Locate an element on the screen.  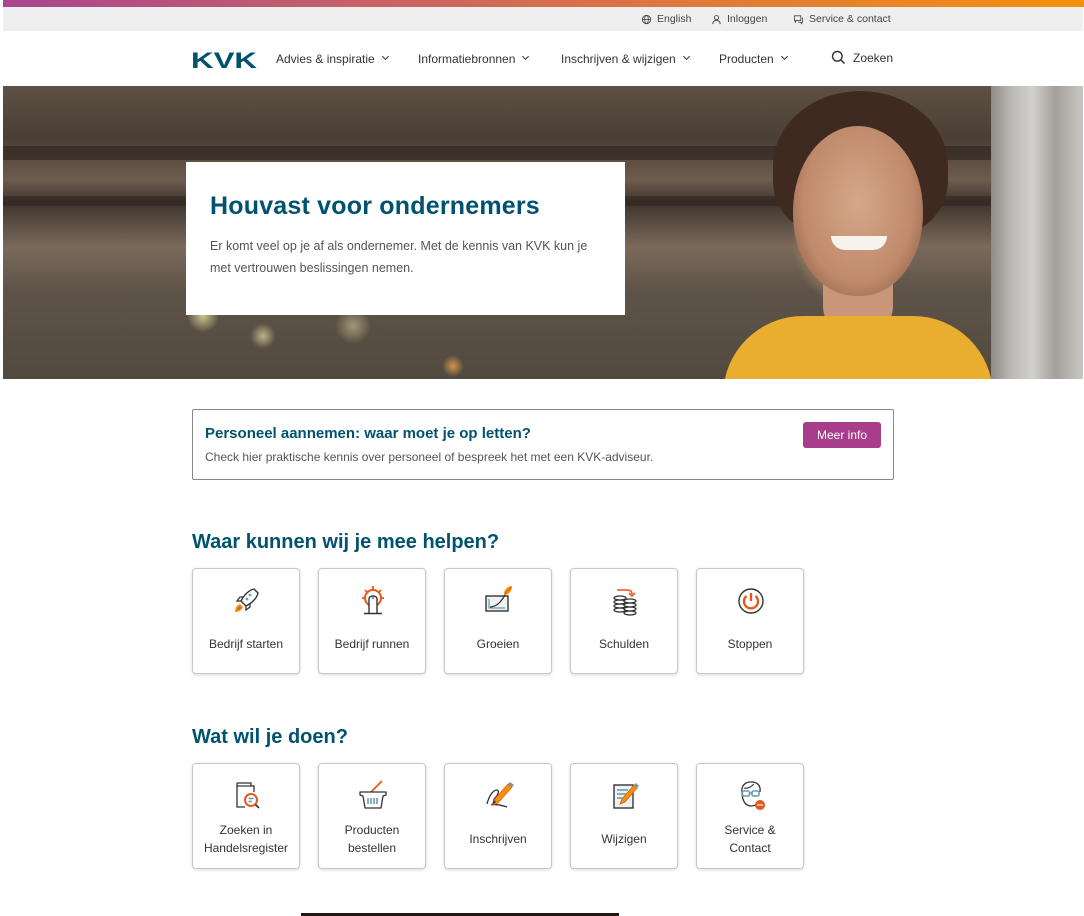
tile-label: Schulden is located at coordinates (624, 644).